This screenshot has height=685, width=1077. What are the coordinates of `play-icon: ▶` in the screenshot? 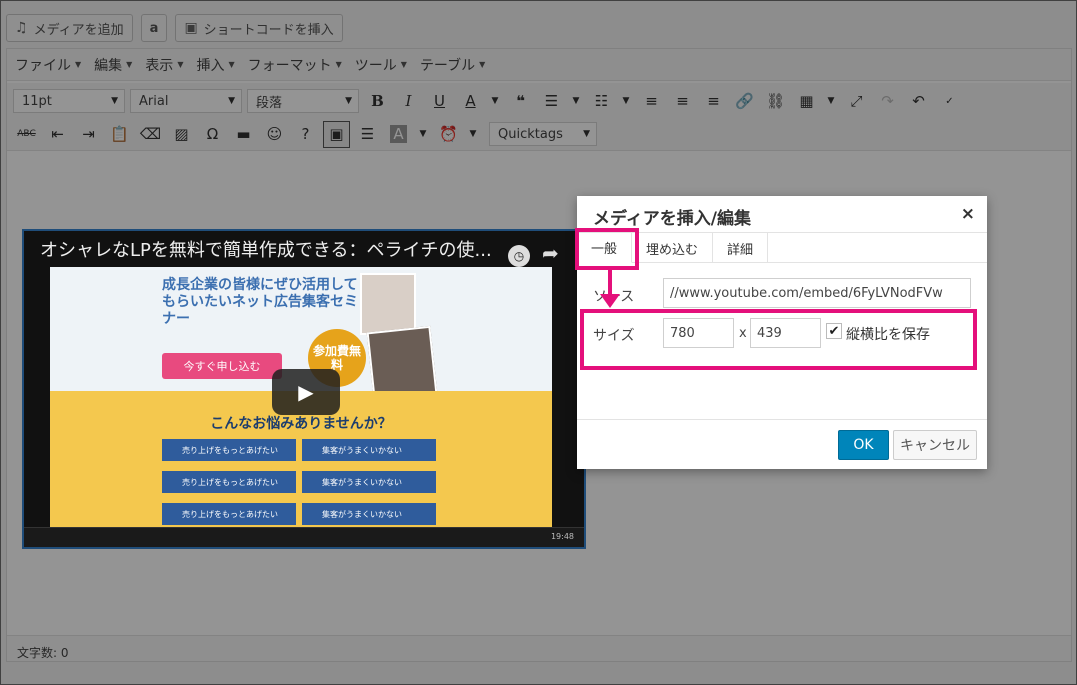 It's located at (306, 392).